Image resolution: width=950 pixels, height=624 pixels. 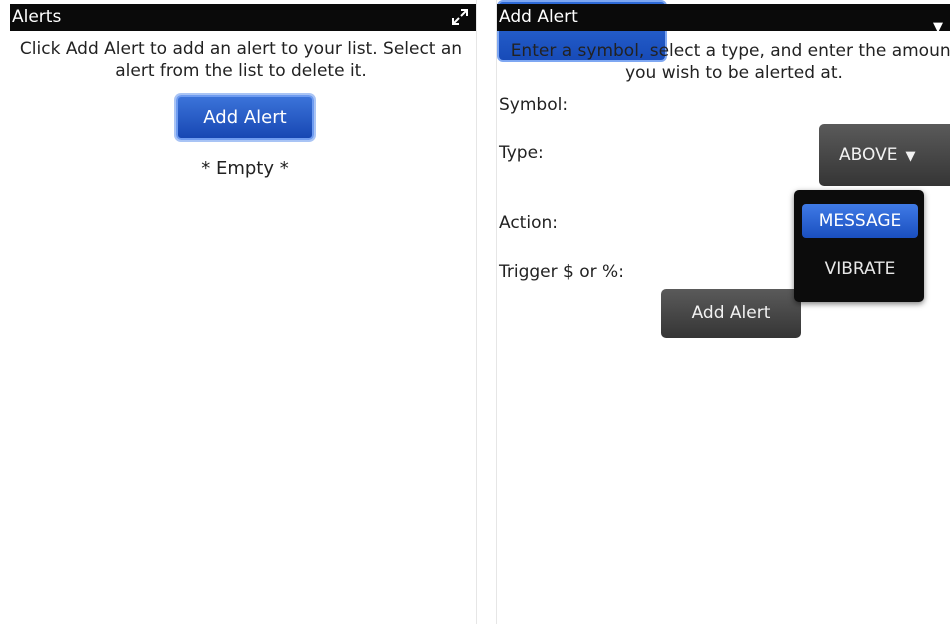 What do you see at coordinates (521, 153) in the screenshot?
I see `type-label: Type:` at bounding box center [521, 153].